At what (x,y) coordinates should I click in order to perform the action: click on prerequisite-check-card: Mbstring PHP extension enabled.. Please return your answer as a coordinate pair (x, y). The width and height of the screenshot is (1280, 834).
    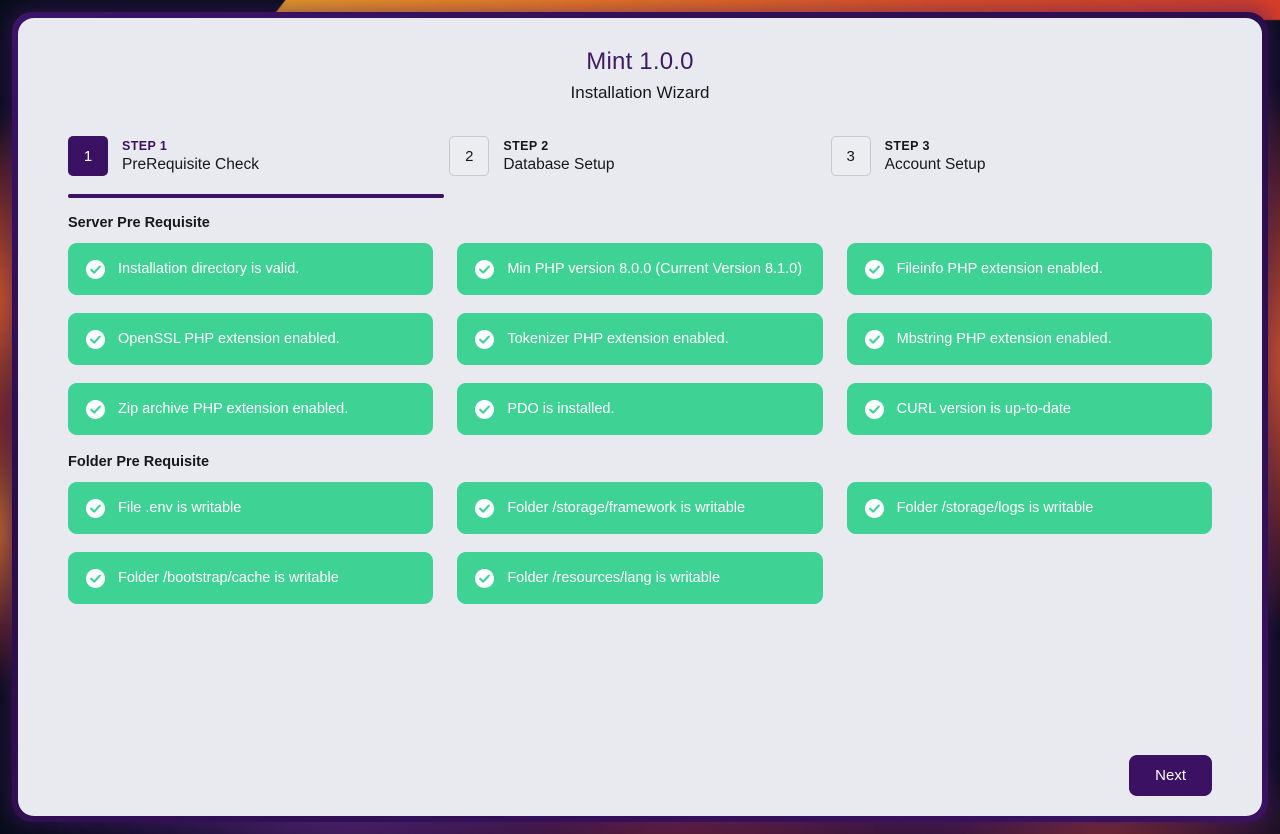
    Looking at the image, I should click on (1029, 339).